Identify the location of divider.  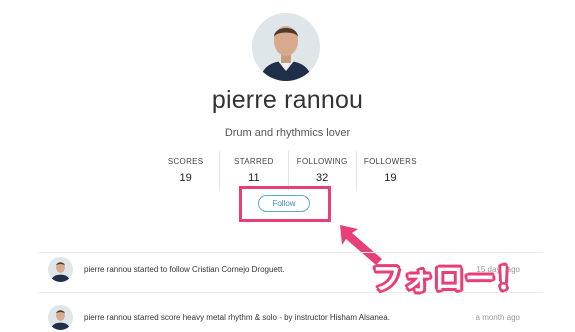
(290, 252).